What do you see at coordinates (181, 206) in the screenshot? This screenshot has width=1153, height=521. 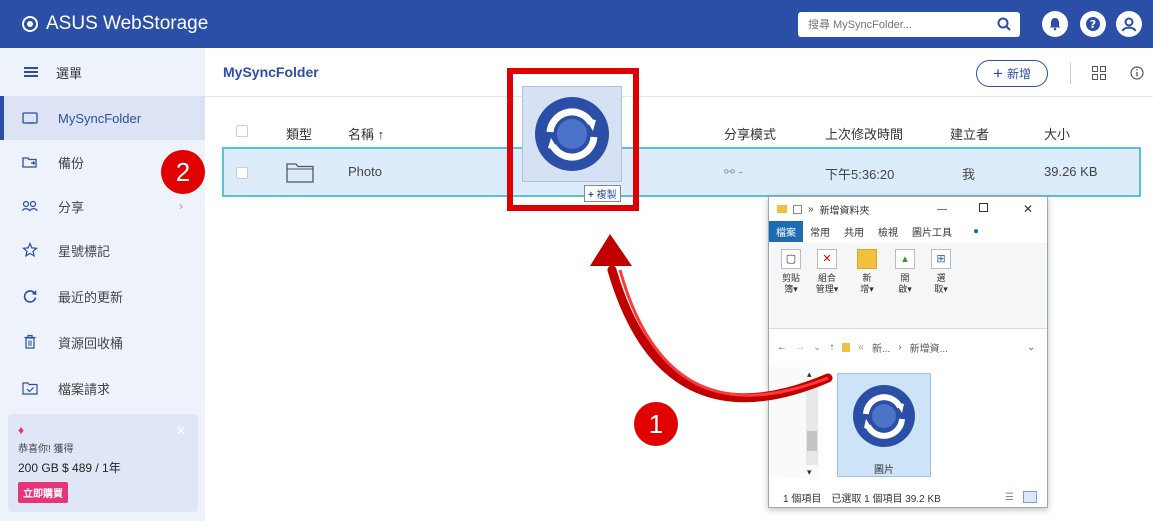 I see `chevron-right-icon: ›` at bounding box center [181, 206].